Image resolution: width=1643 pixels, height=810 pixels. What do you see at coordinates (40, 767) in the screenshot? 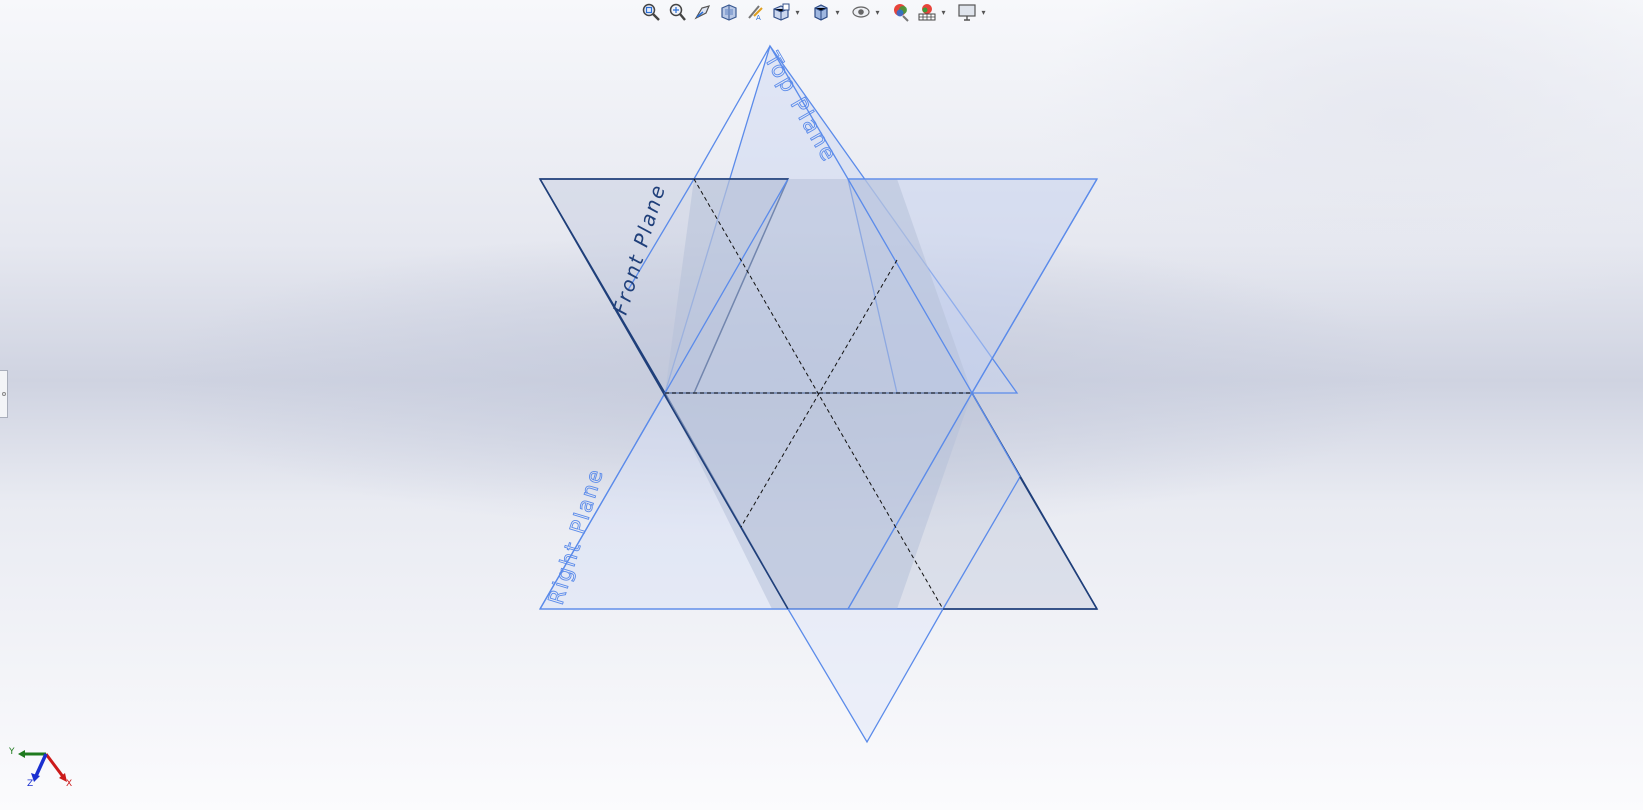
I see `reference-triad: Y X Z` at bounding box center [40, 767].